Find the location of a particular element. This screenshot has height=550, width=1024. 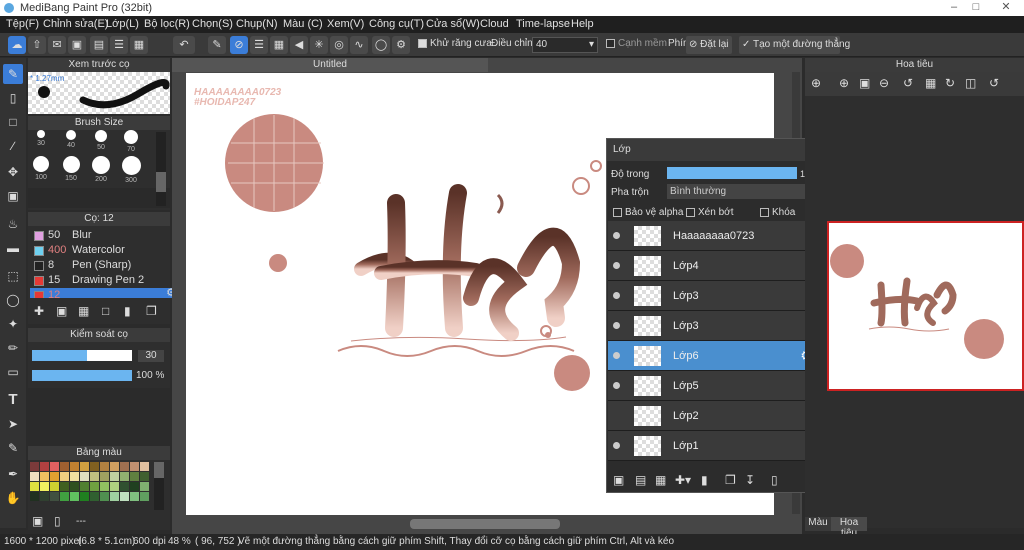

brush-size-50: 50 is located at coordinates (101, 140).